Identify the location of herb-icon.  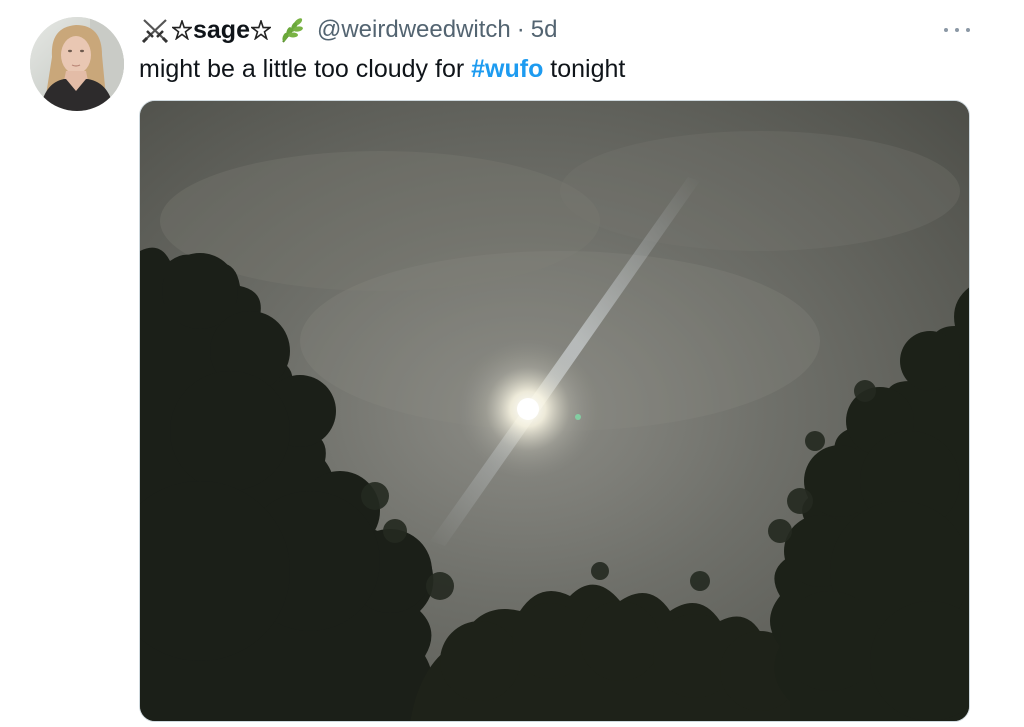
(292, 30).